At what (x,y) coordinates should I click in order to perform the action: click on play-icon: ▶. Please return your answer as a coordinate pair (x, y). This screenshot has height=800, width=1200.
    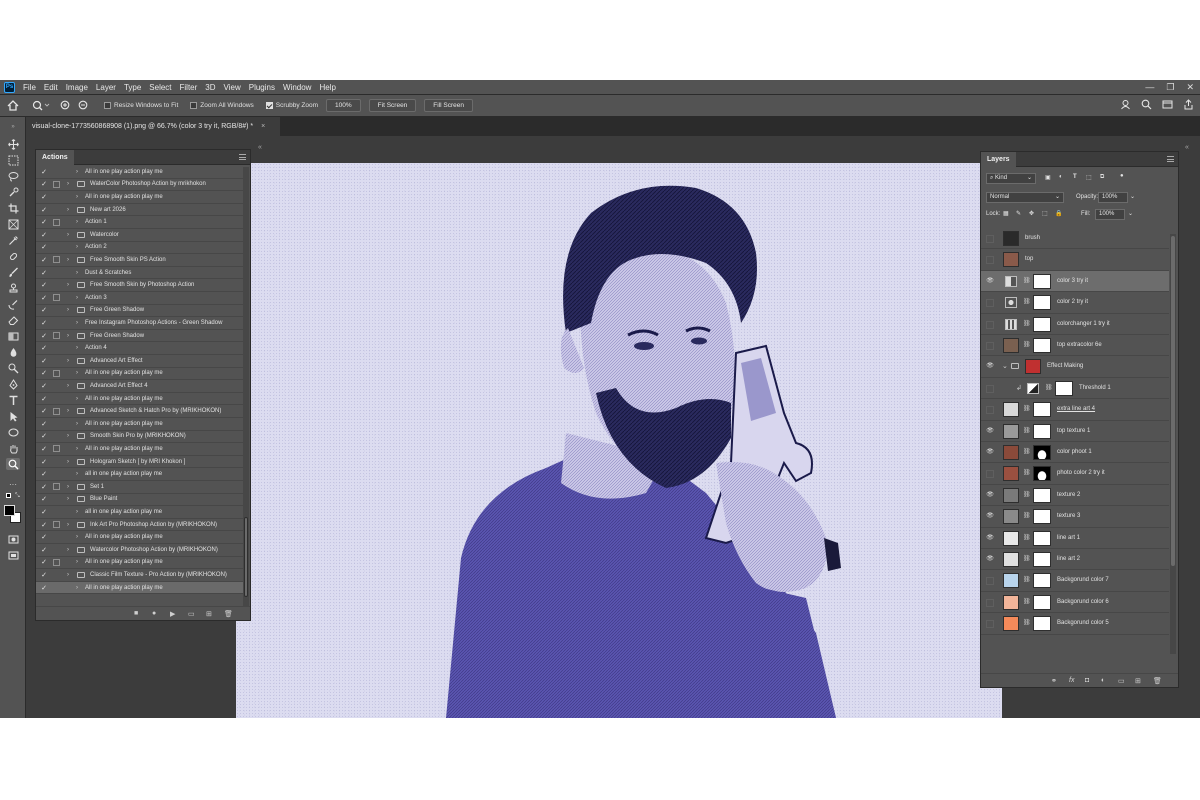
    Looking at the image, I should click on (172, 614).